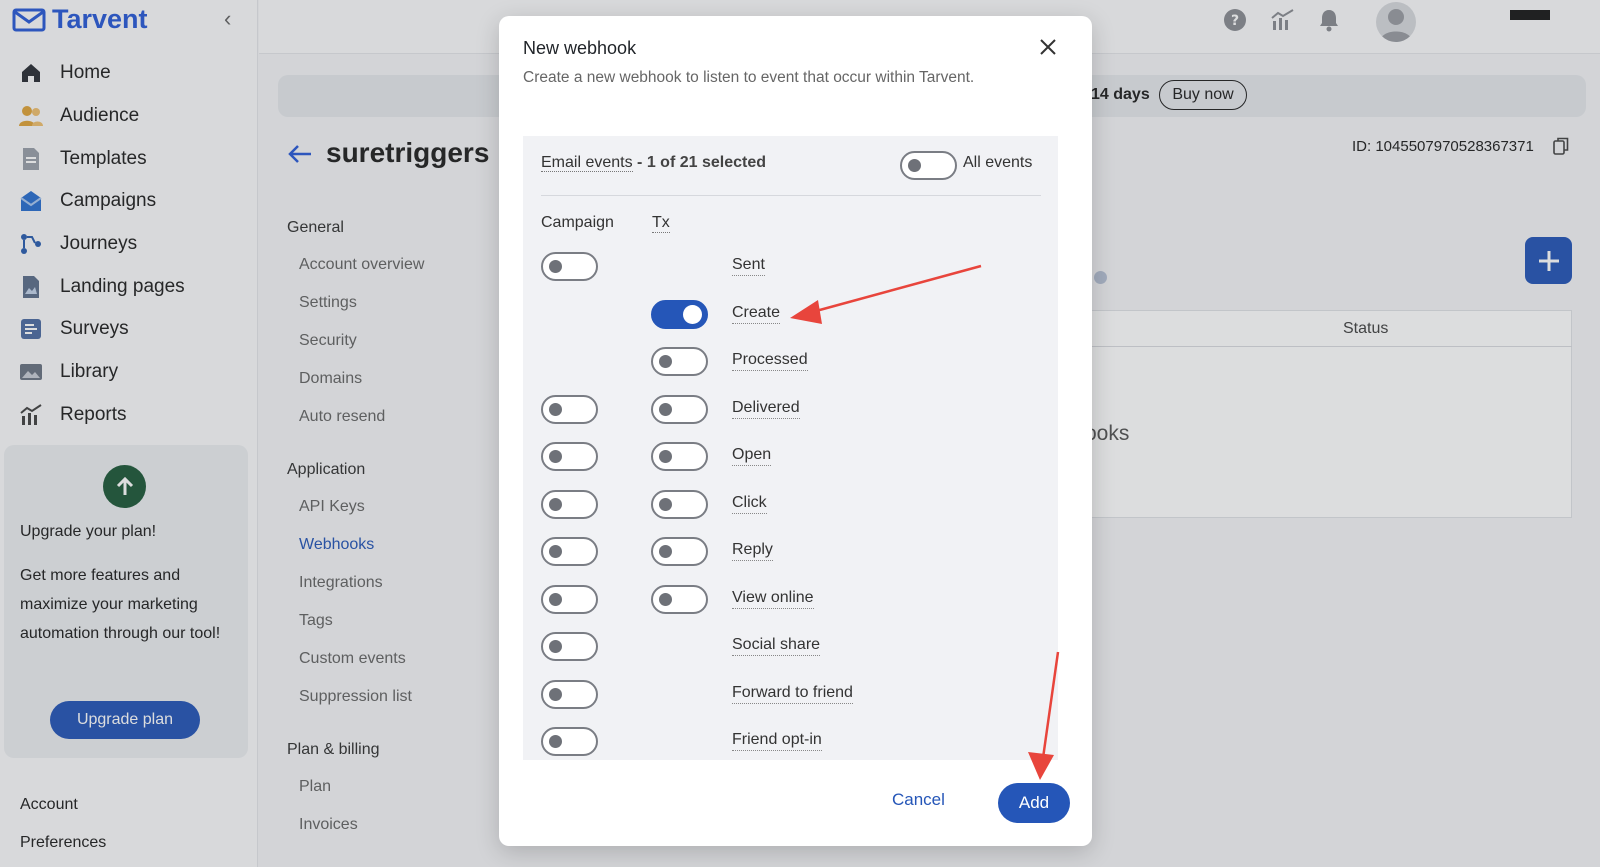 The width and height of the screenshot is (1600, 867). I want to click on campaign-toggle-reply, so click(569, 551).